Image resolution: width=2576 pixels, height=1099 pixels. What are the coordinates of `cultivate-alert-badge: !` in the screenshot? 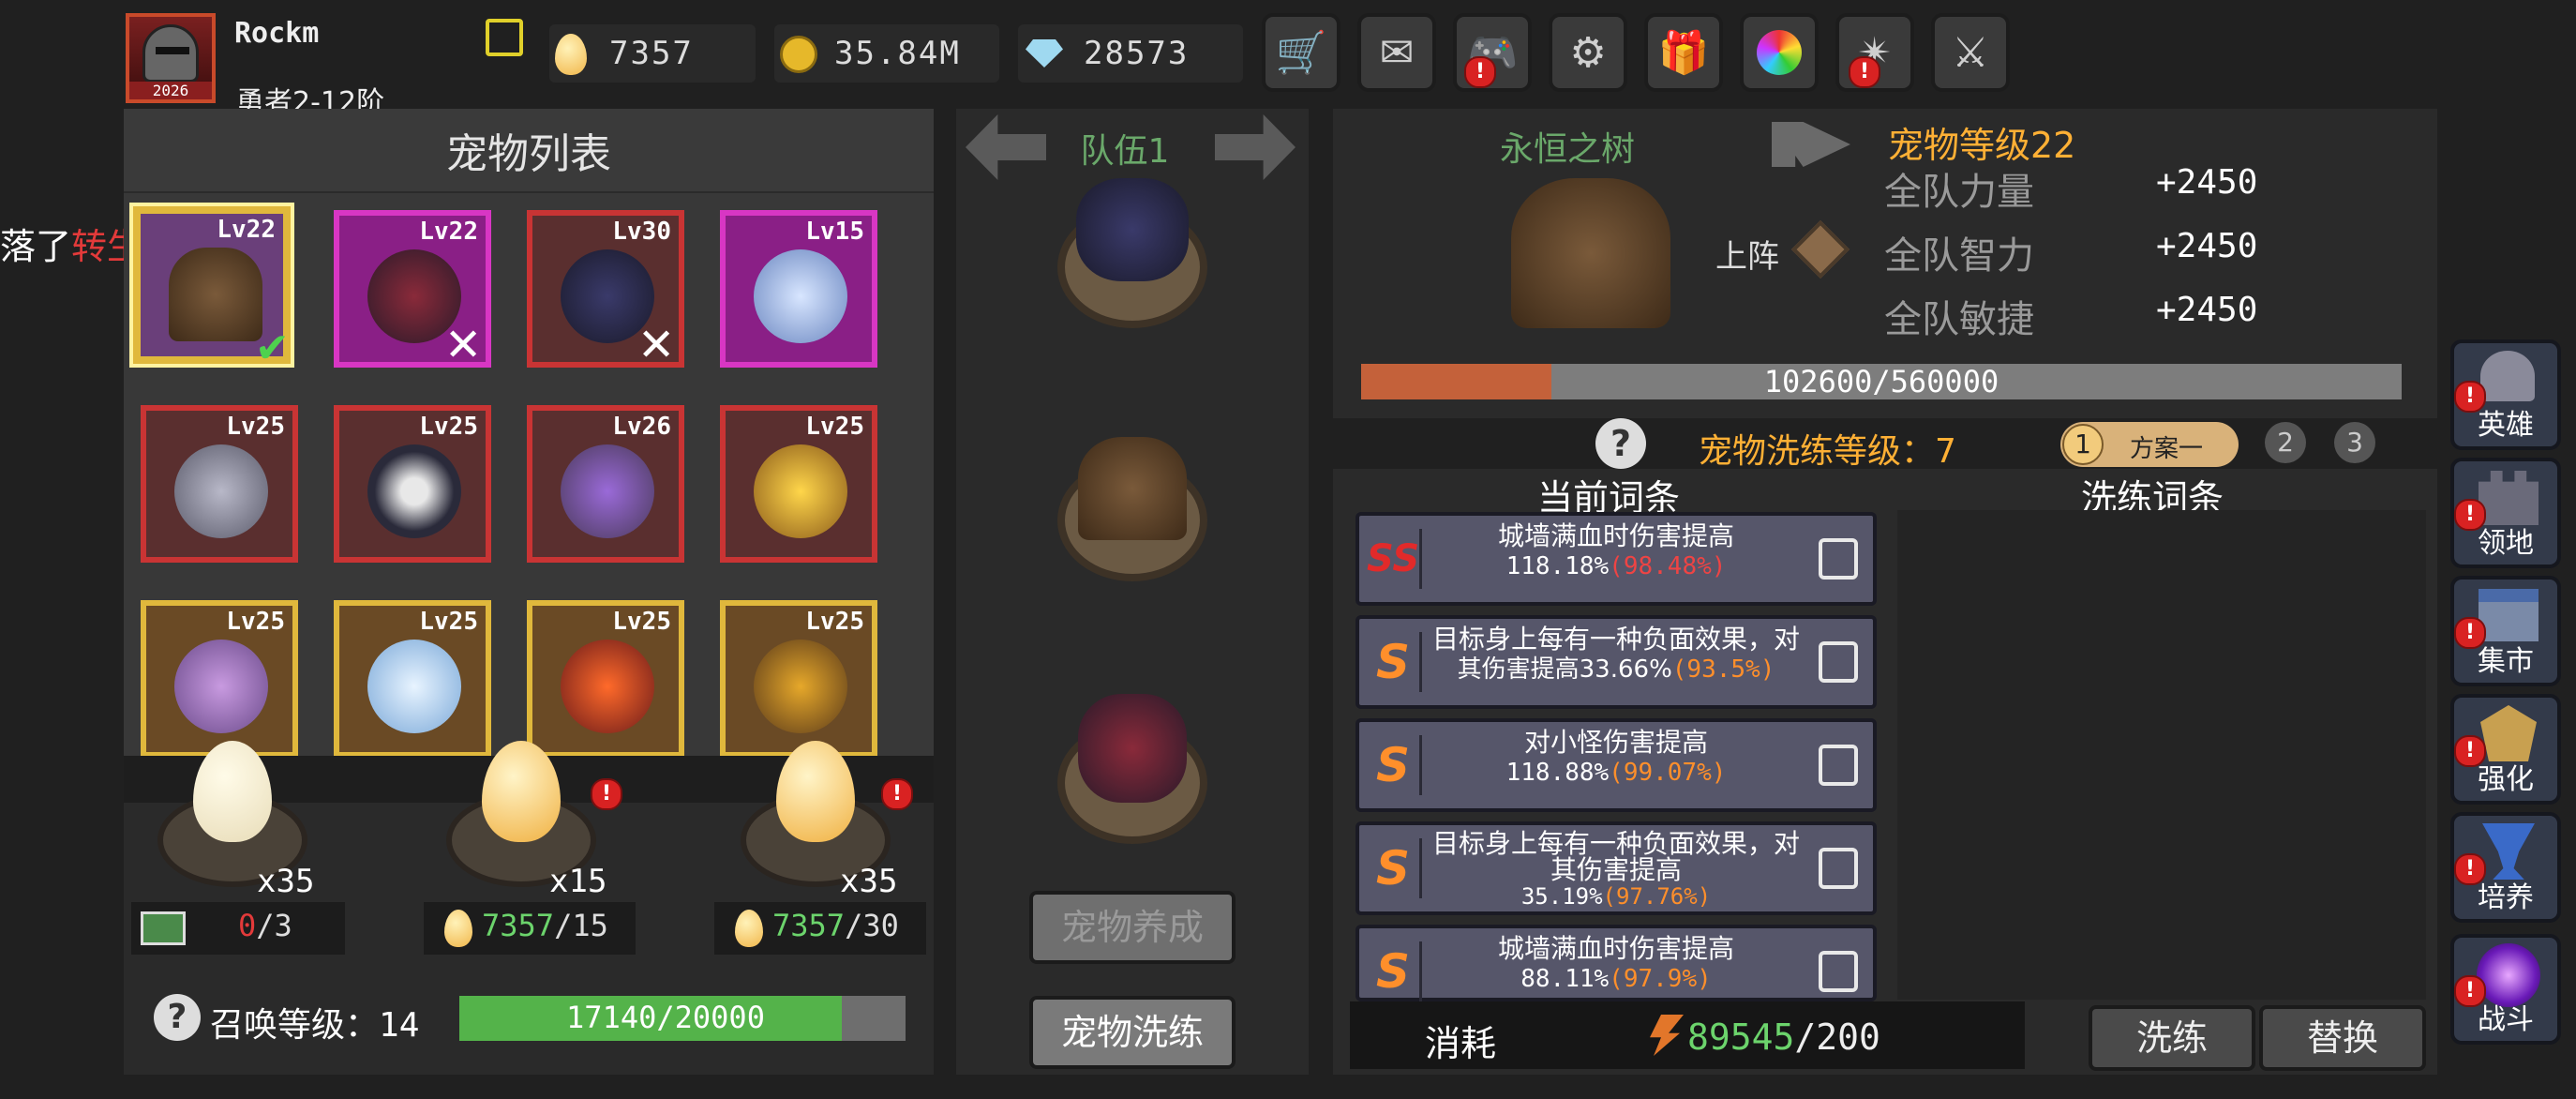 It's located at (2470, 869).